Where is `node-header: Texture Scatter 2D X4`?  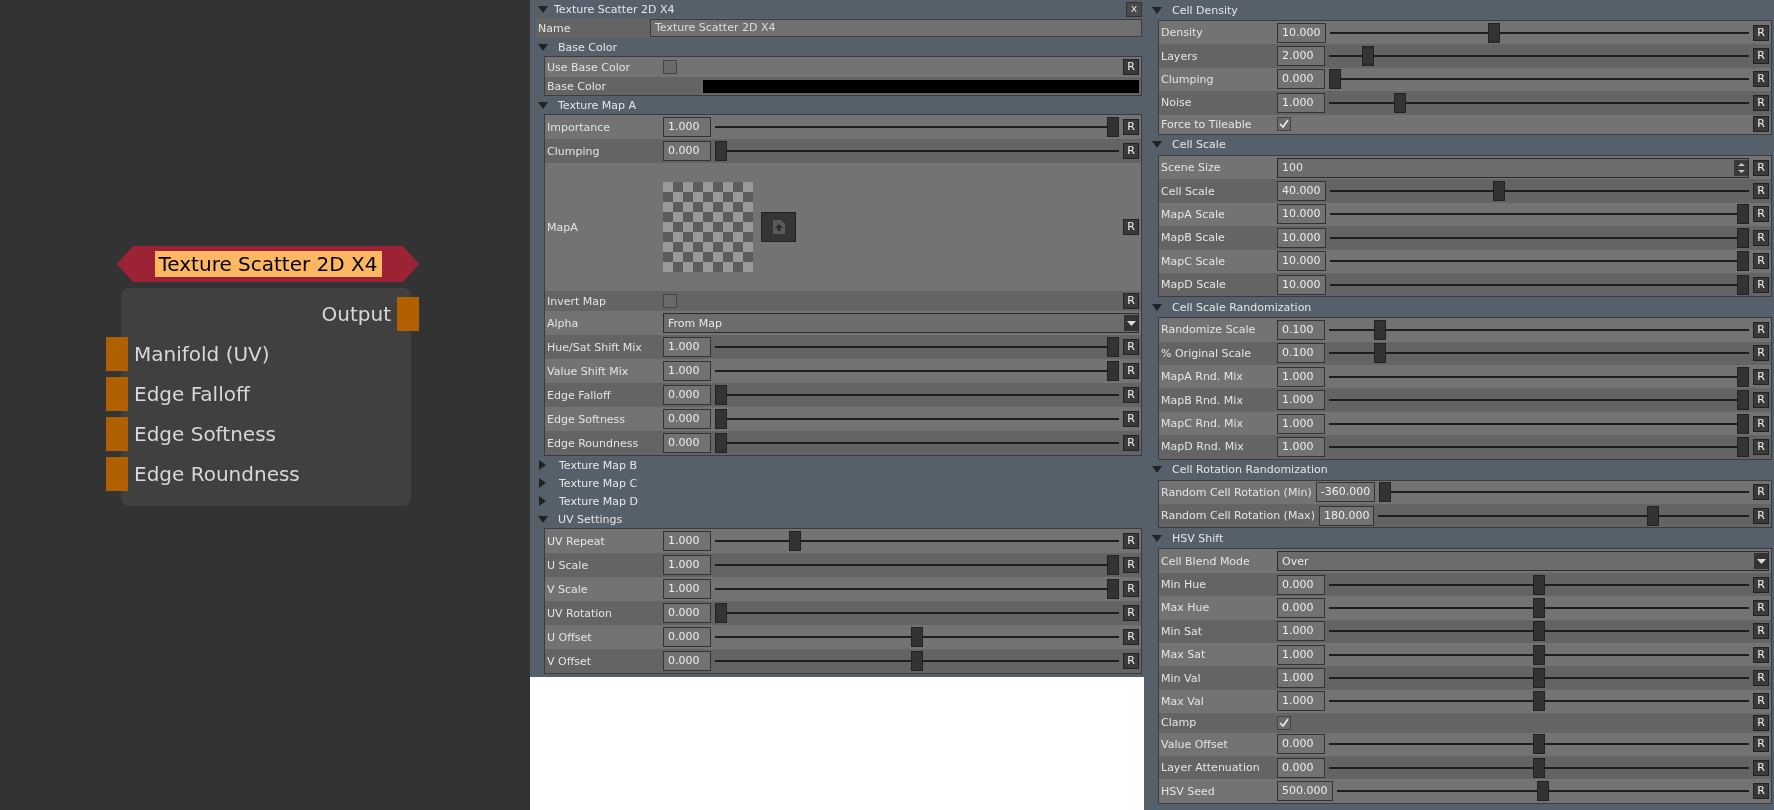
node-header: Texture Scatter 2D X4 is located at coordinates (268, 264).